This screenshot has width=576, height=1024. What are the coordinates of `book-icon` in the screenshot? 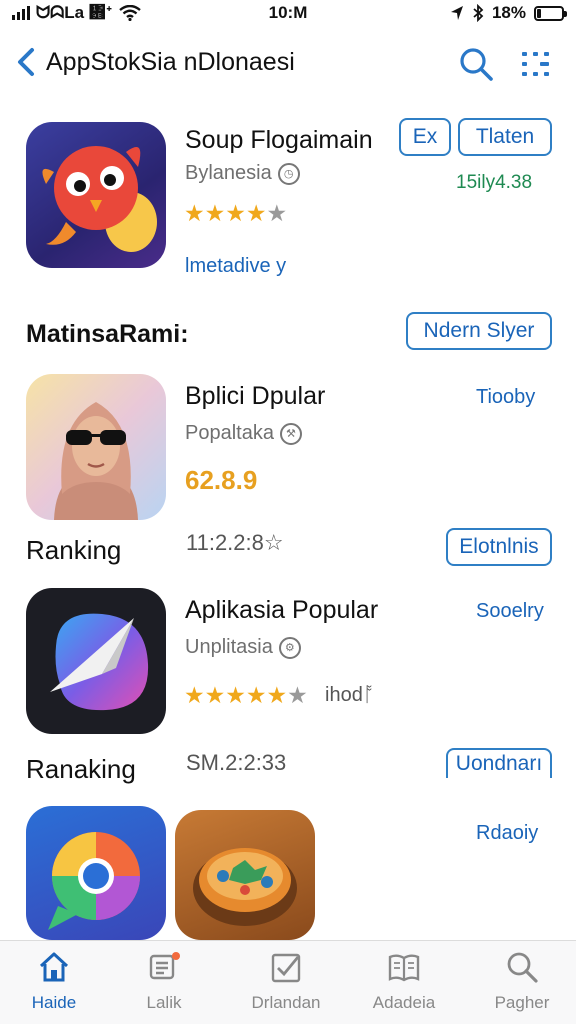 It's located at (404, 968).